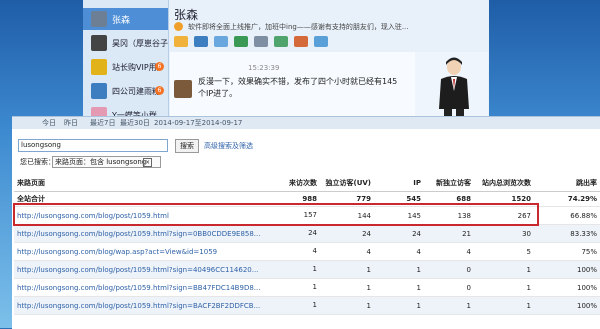 The width and height of the screenshot is (600, 329). Describe the element at coordinates (567, 183) in the screenshot. I see `column-header: 跳出率` at that location.